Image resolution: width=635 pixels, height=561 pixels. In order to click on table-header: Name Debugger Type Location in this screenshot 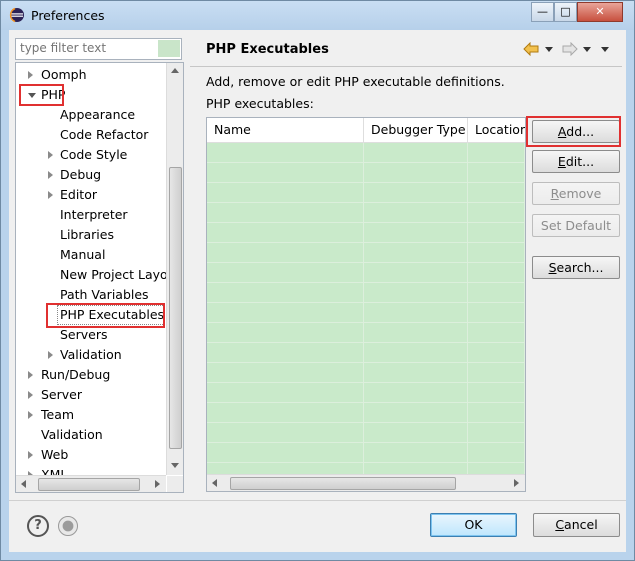, I will do `click(366, 130)`.